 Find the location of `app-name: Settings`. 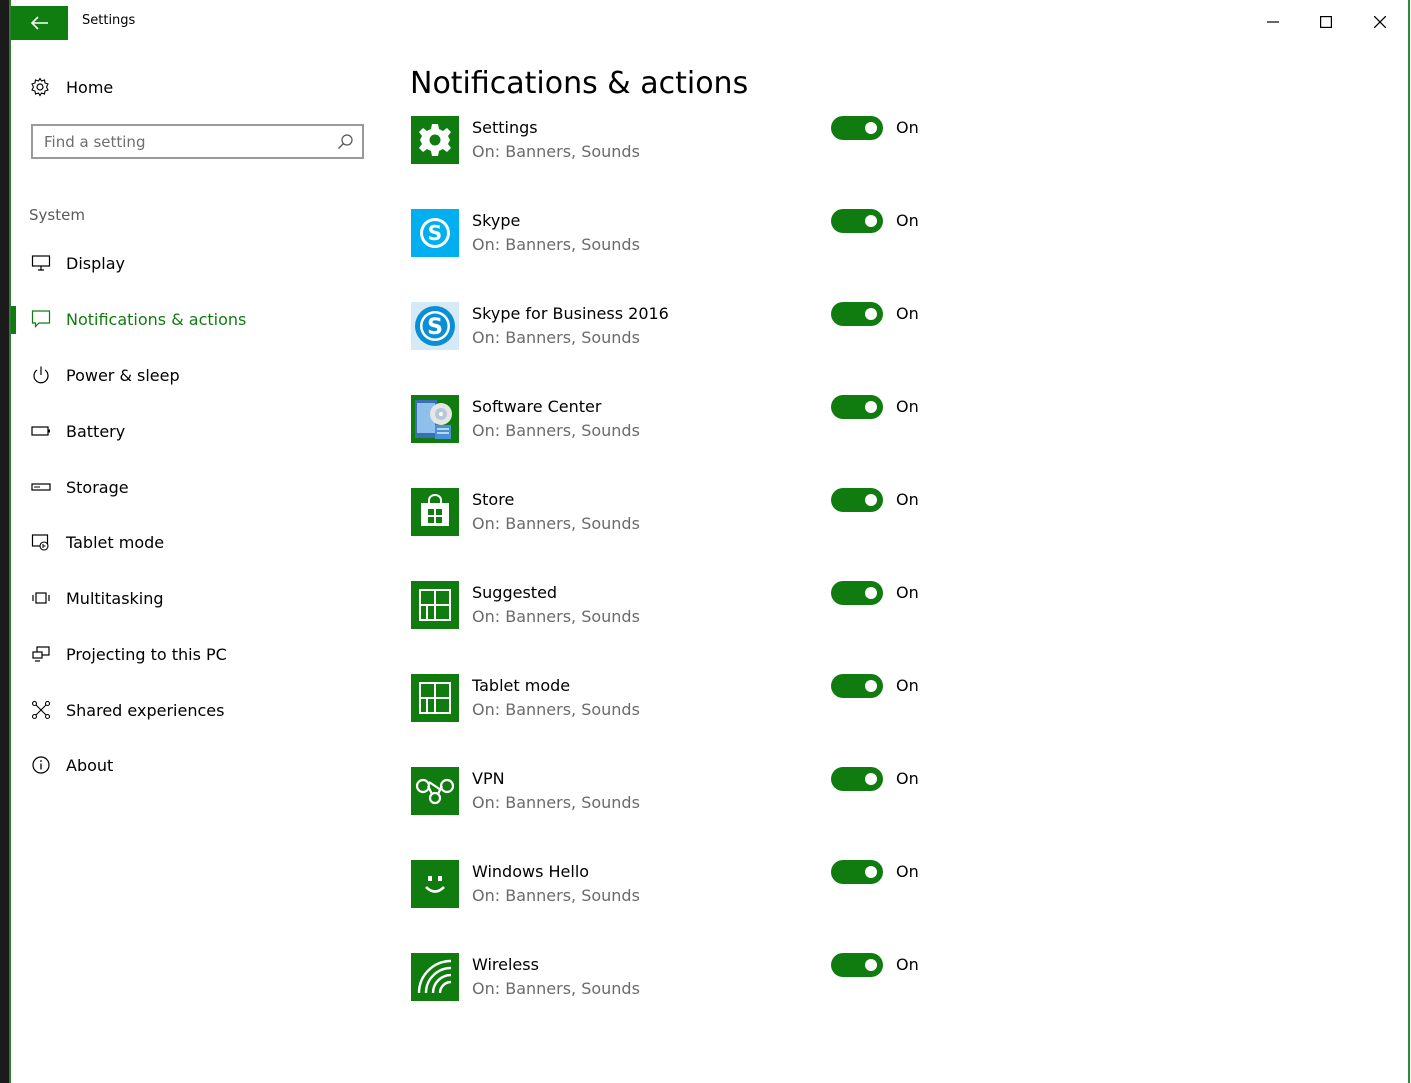

app-name: Settings is located at coordinates (505, 127).